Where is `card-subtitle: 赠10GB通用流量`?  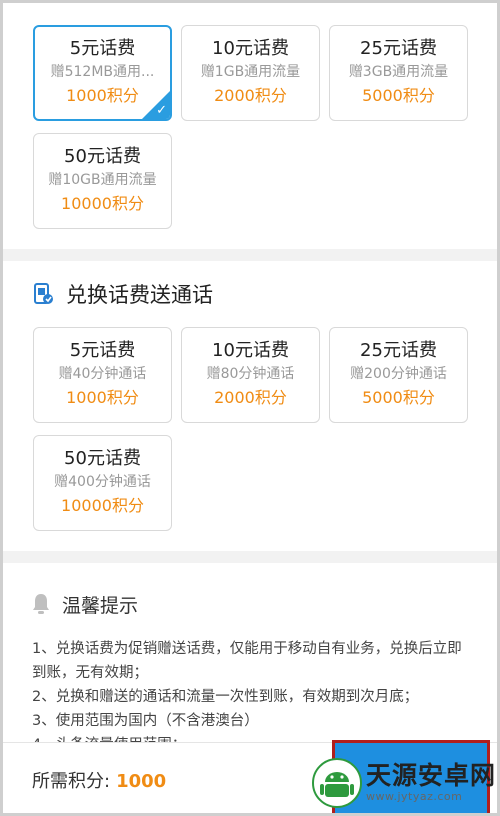 card-subtitle: 赠10GB通用流量 is located at coordinates (102, 180).